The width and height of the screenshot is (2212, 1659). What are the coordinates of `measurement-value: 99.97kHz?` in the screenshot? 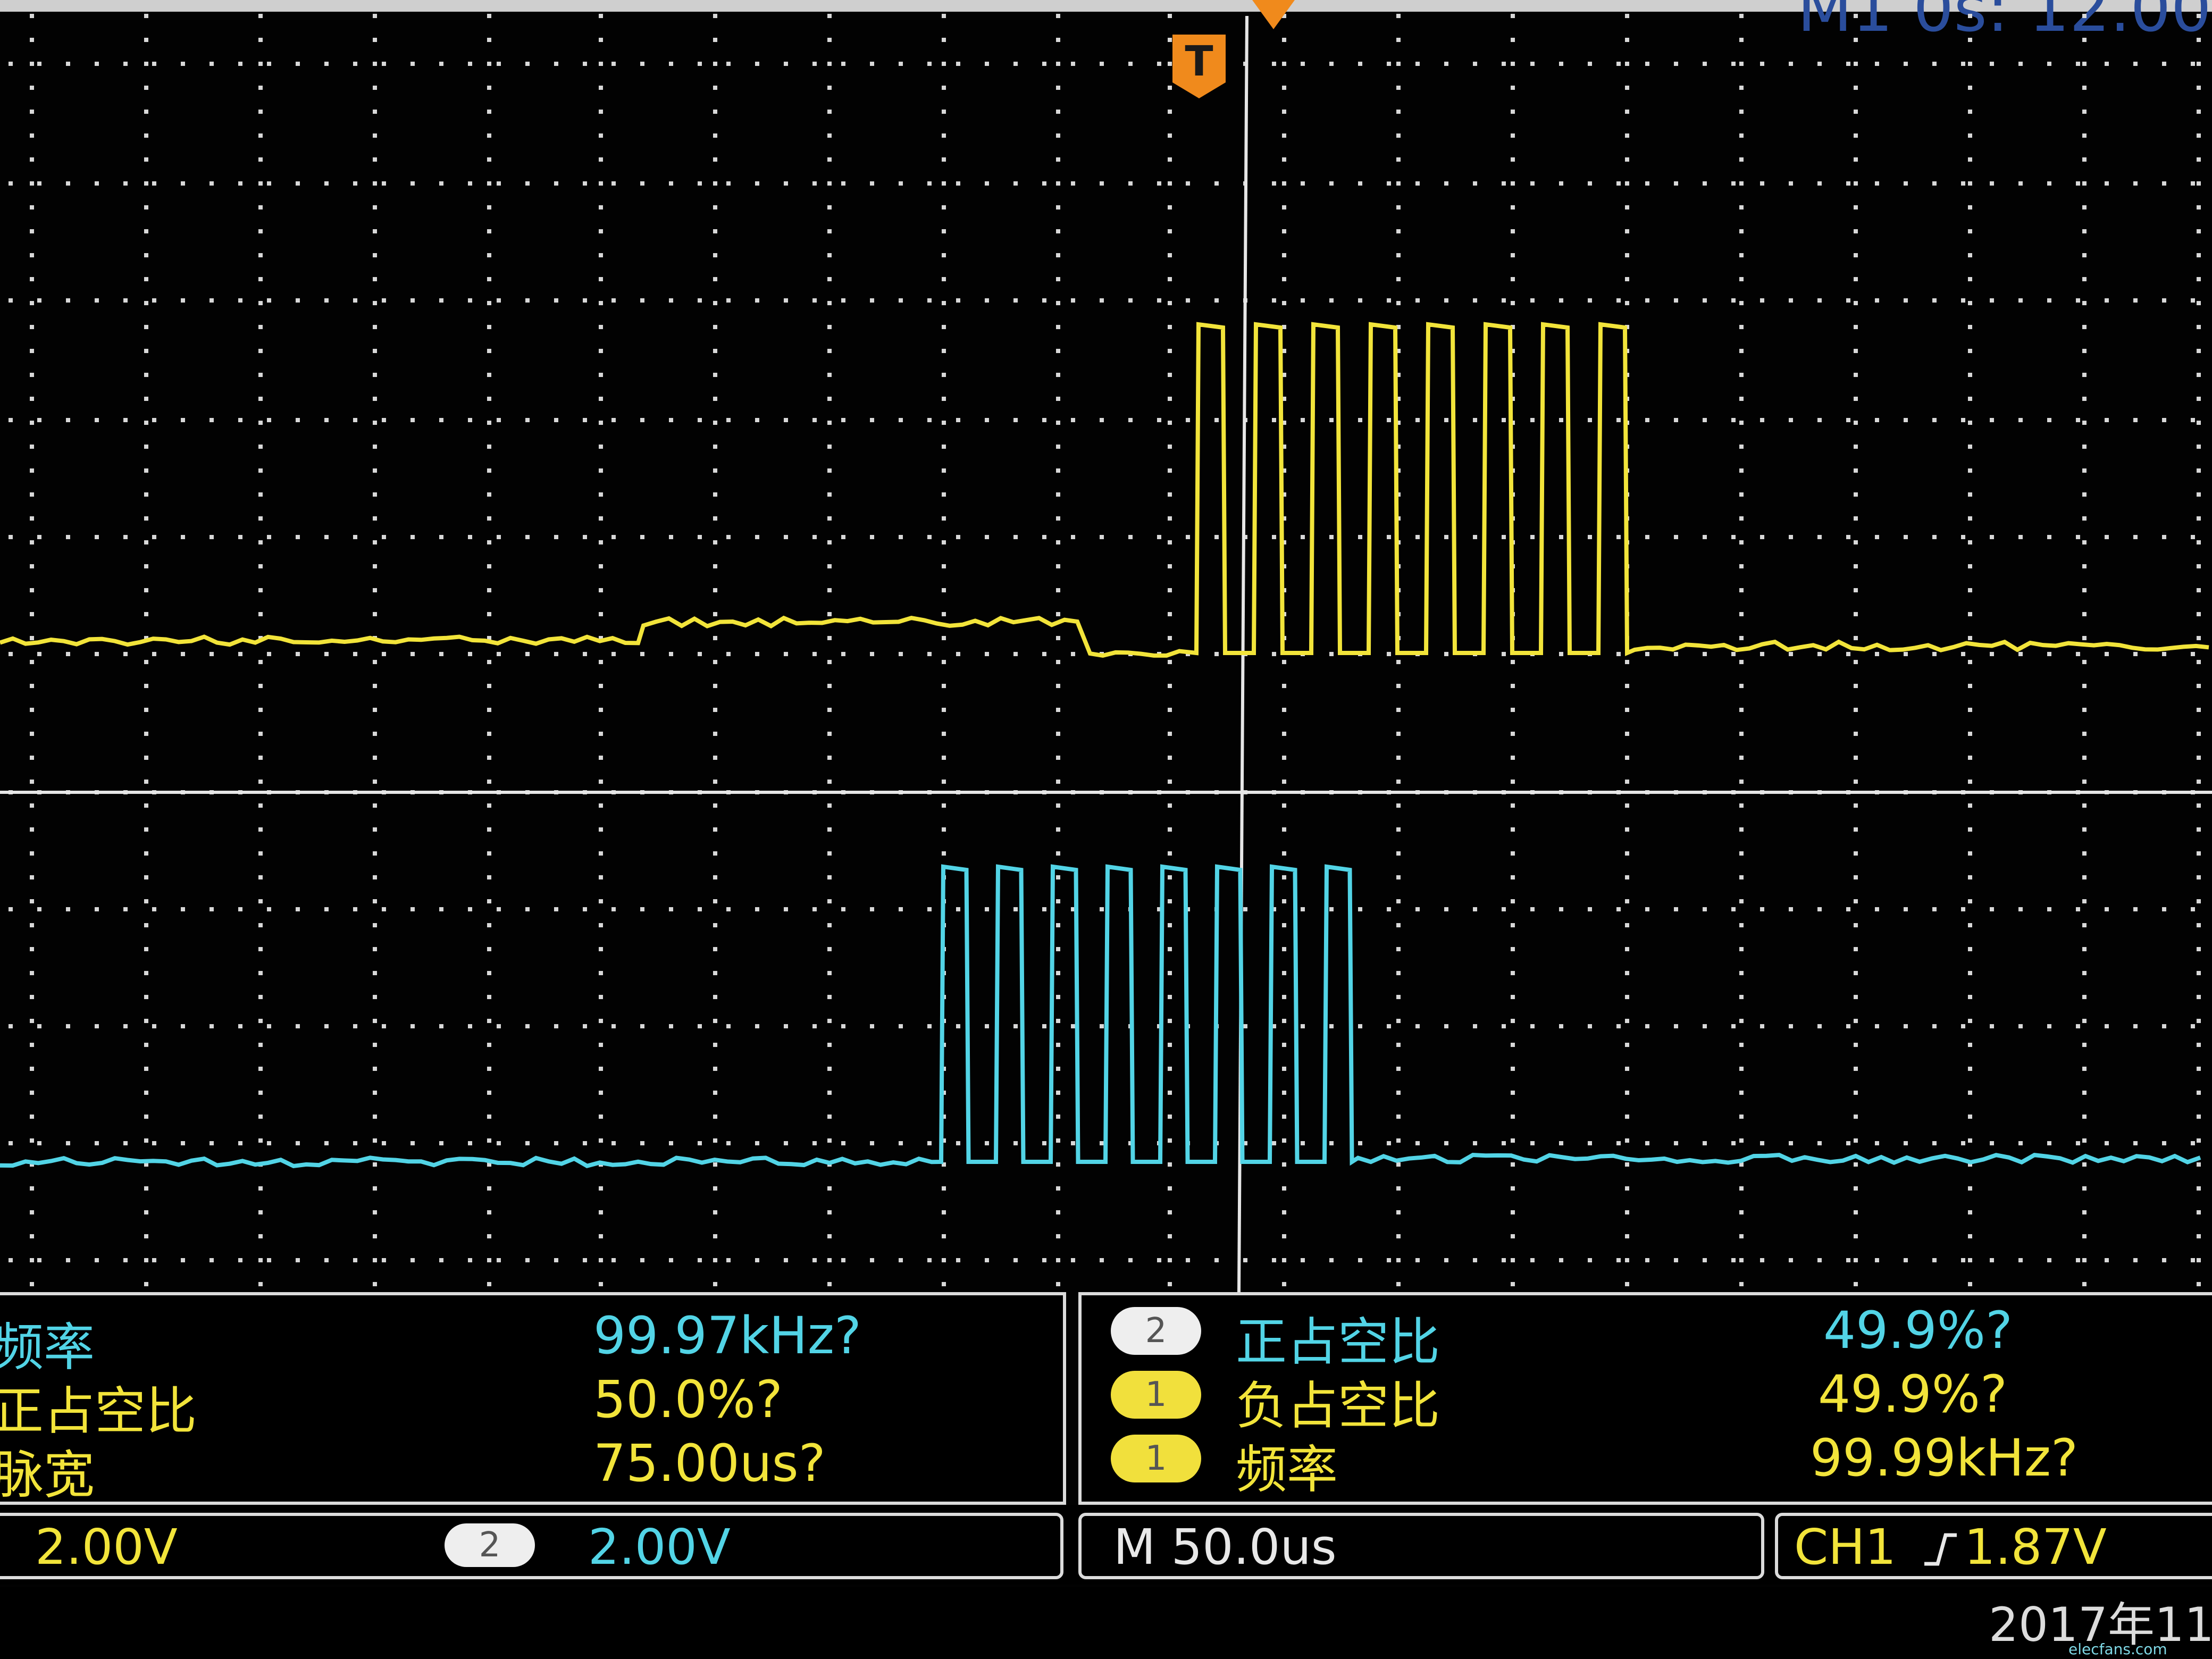 It's located at (727, 1335).